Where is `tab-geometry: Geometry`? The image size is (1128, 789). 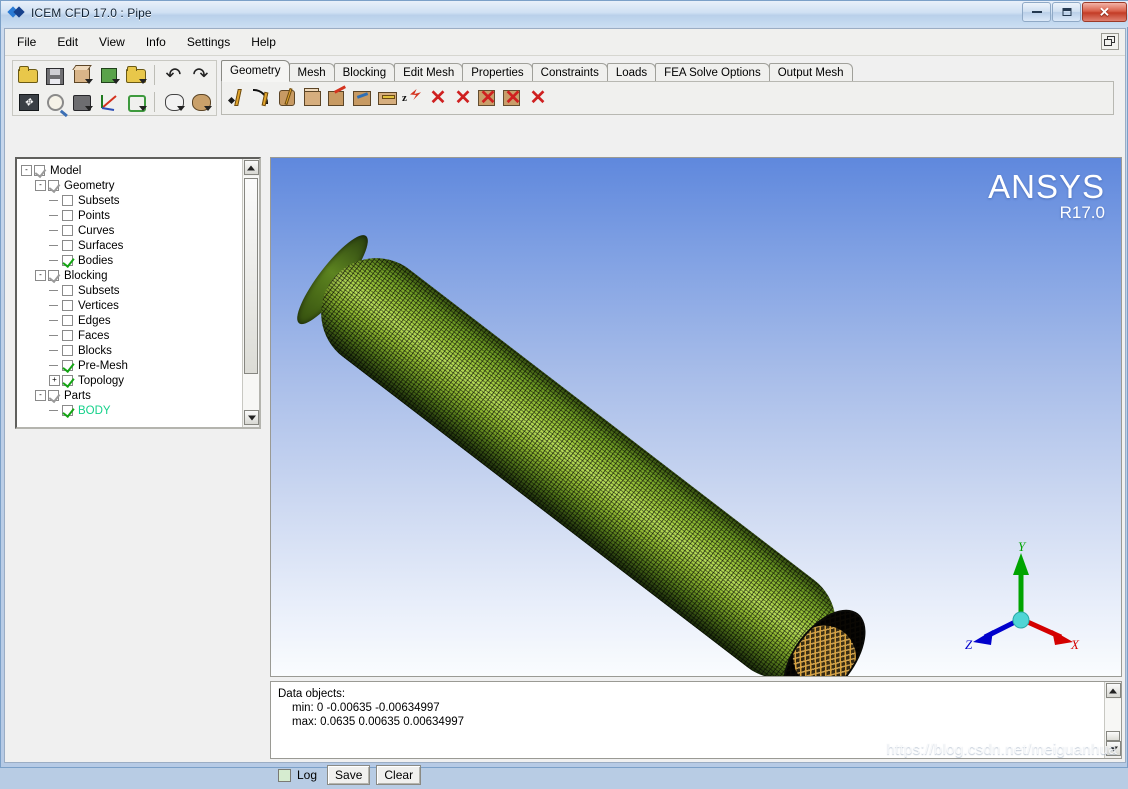
tab-geometry: Geometry is located at coordinates (255, 71).